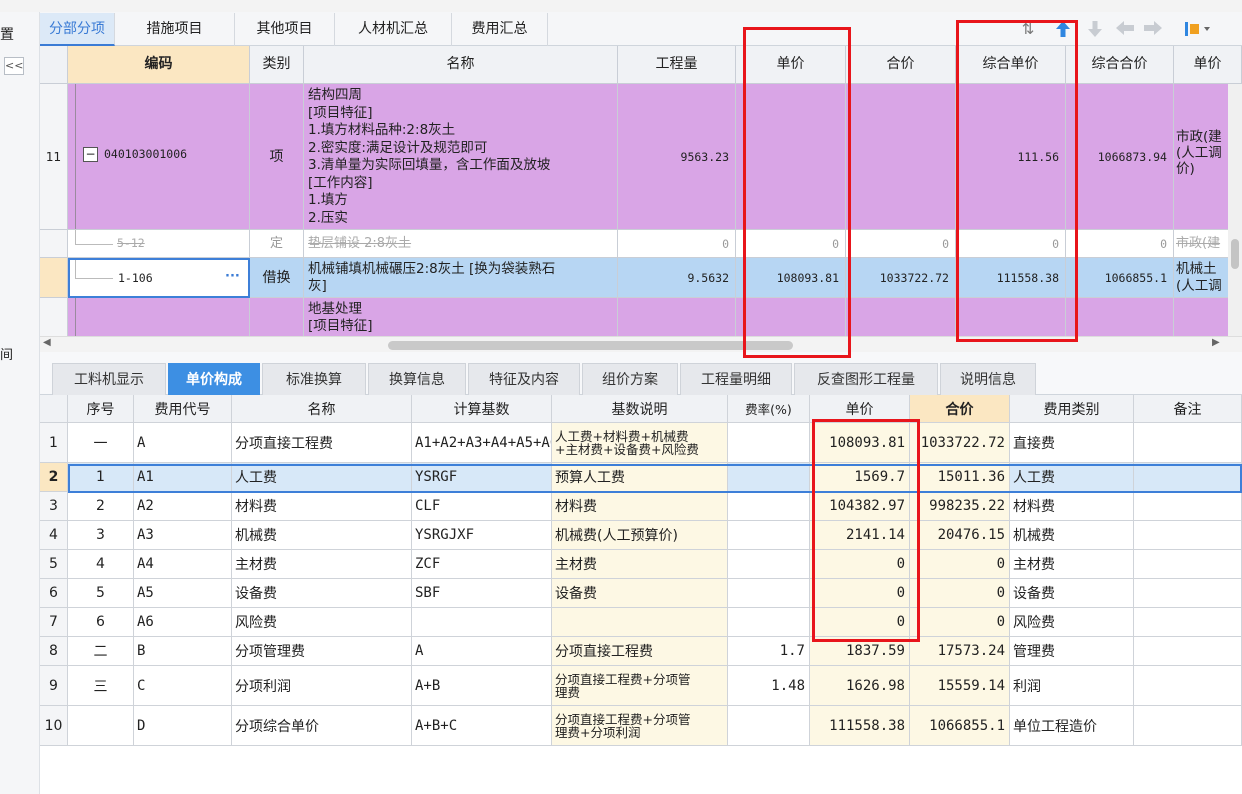 The width and height of the screenshot is (1242, 794). I want to click on name-cell: 人工费, so click(322, 477).